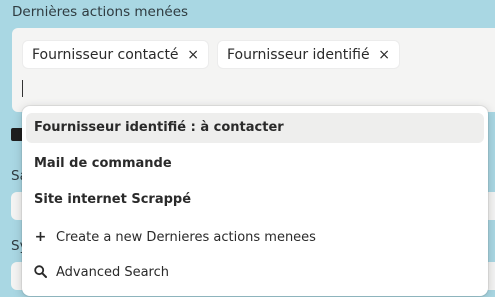 The width and height of the screenshot is (495, 297). Describe the element at coordinates (255, 273) in the screenshot. I see `advanced-search-option: Advanced Search` at that location.